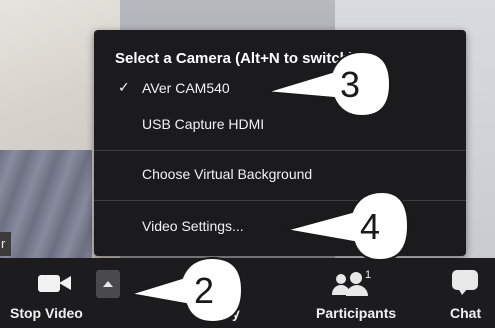 The image size is (495, 328). I want to click on chat-label: Chat, so click(466, 313).